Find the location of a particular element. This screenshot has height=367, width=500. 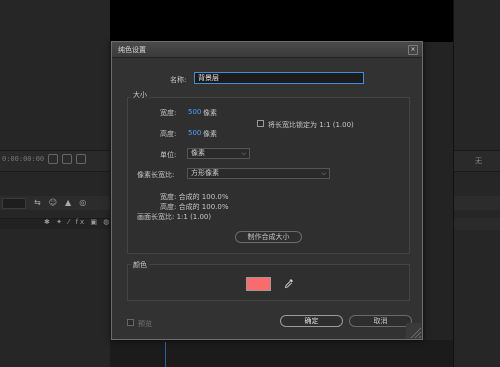

close-button: × is located at coordinates (413, 50).